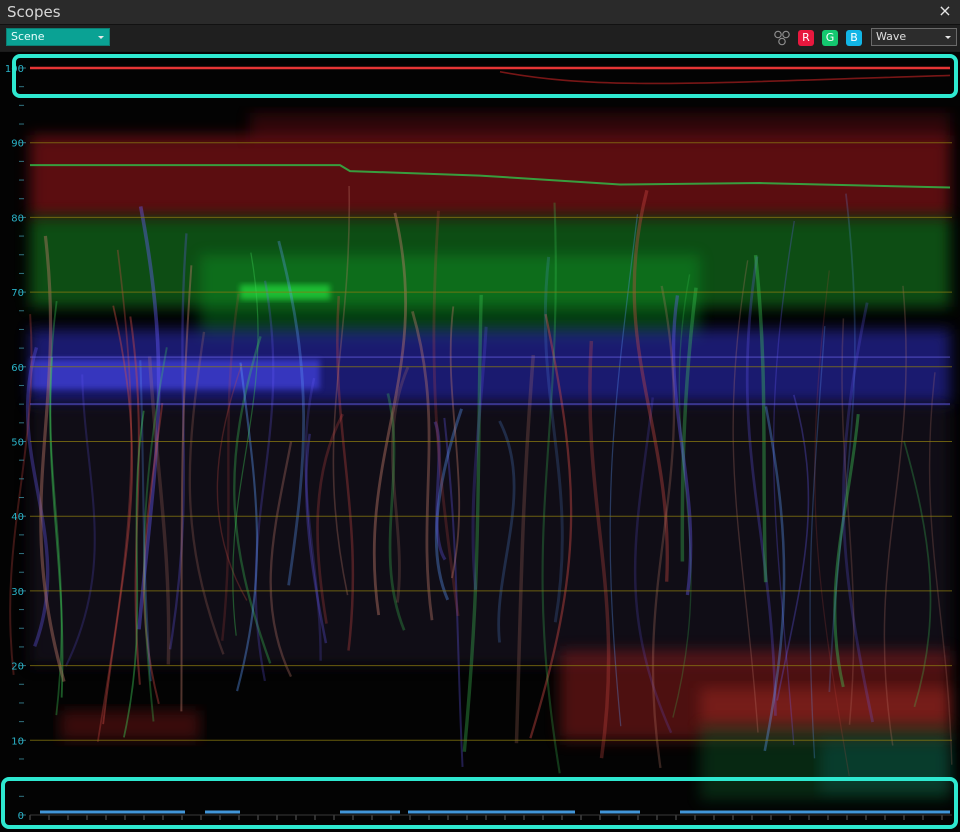 This screenshot has height=832, width=960. I want to click on channel-r-toggle: R, so click(806, 38).